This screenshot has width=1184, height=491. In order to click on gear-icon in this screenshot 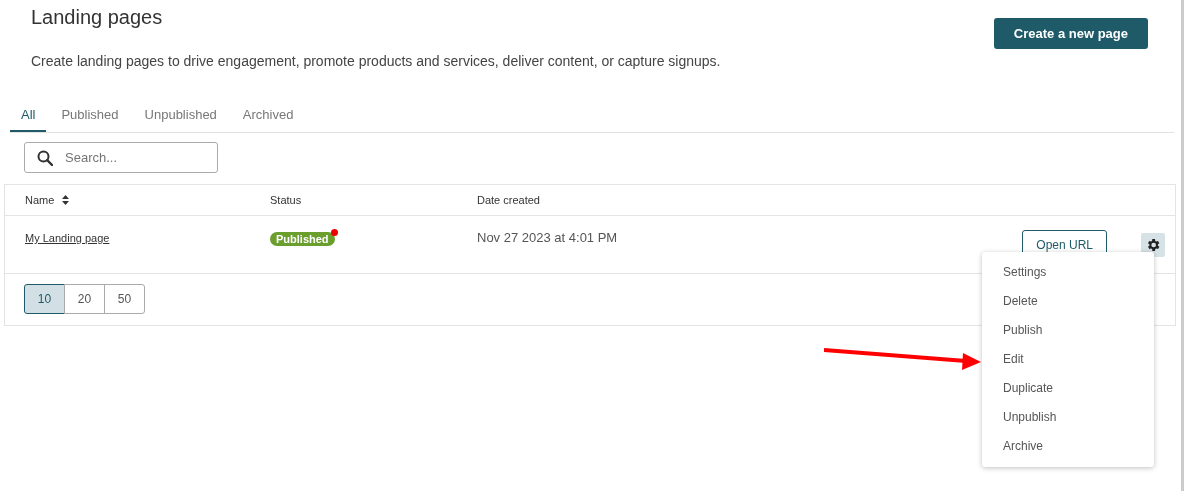, I will do `click(1153, 245)`.